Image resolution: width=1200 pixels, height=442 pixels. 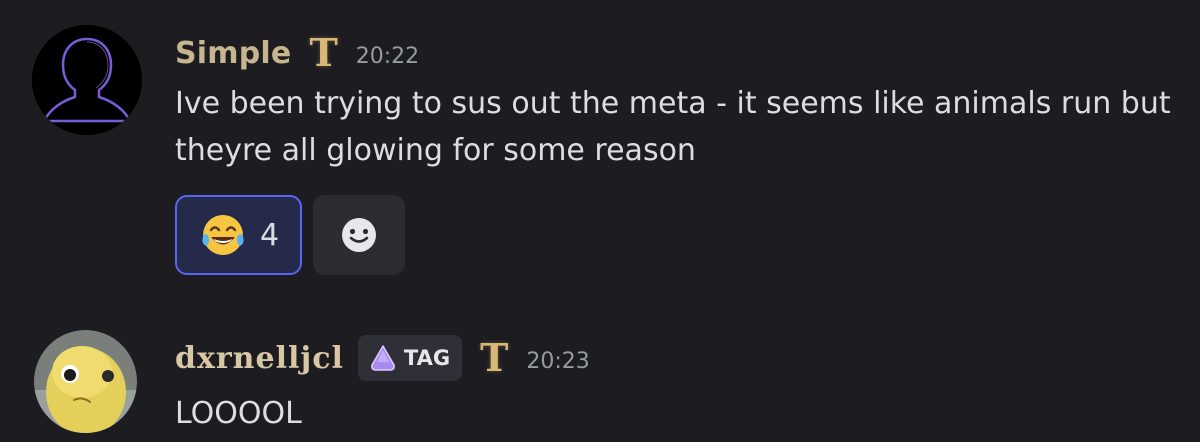 What do you see at coordinates (259, 358) in the screenshot?
I see `username: dxrnelljcl` at bounding box center [259, 358].